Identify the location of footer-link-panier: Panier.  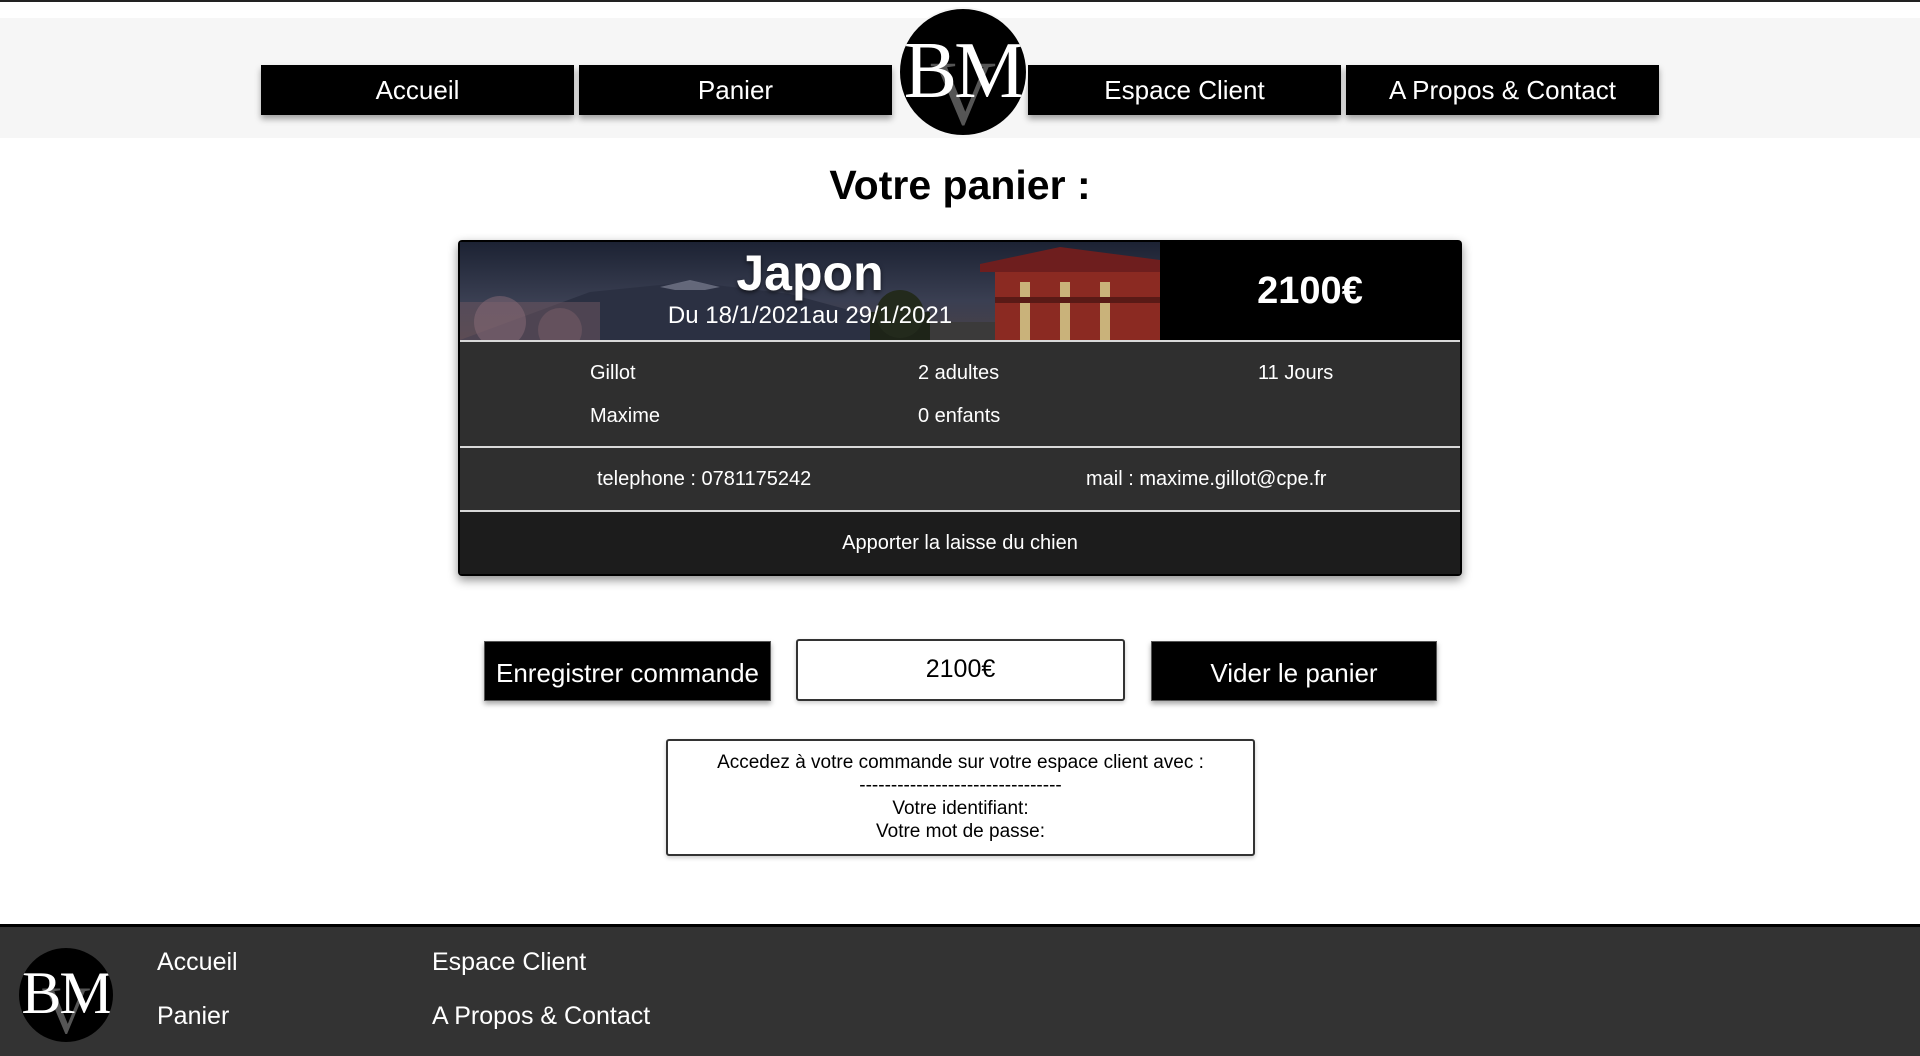
(193, 1016).